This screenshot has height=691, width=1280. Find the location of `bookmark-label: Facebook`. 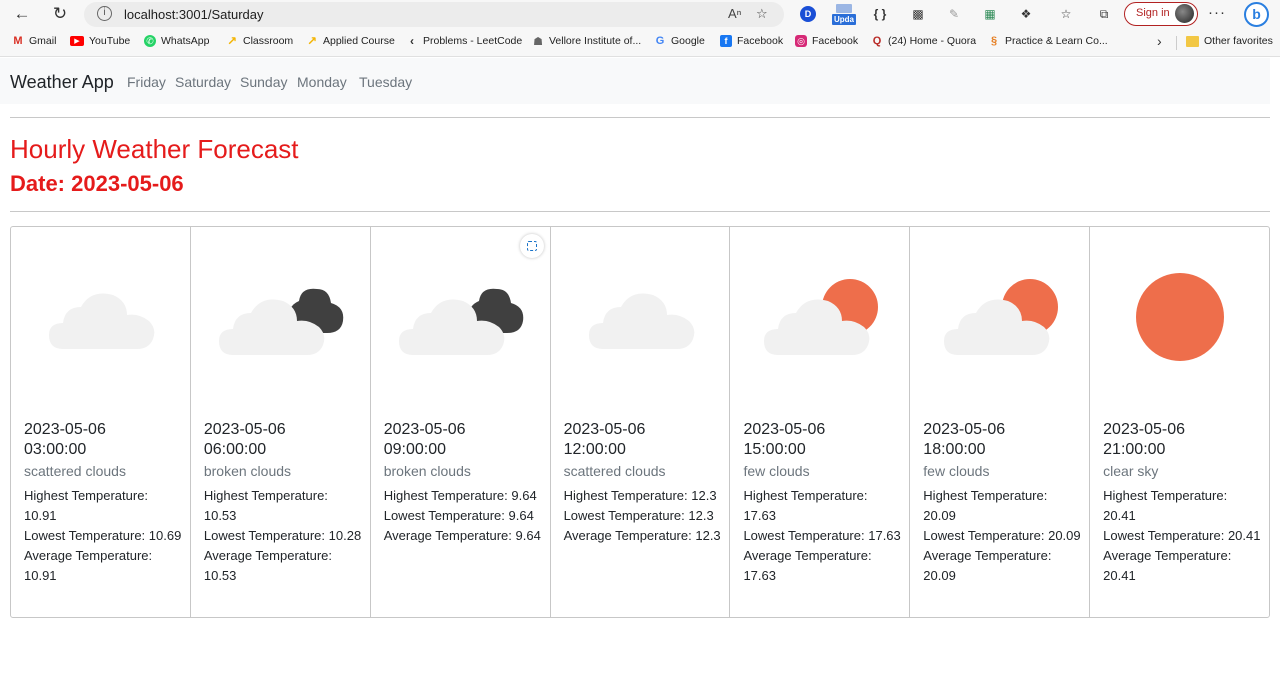

bookmark-label: Facebook is located at coordinates (835, 41).